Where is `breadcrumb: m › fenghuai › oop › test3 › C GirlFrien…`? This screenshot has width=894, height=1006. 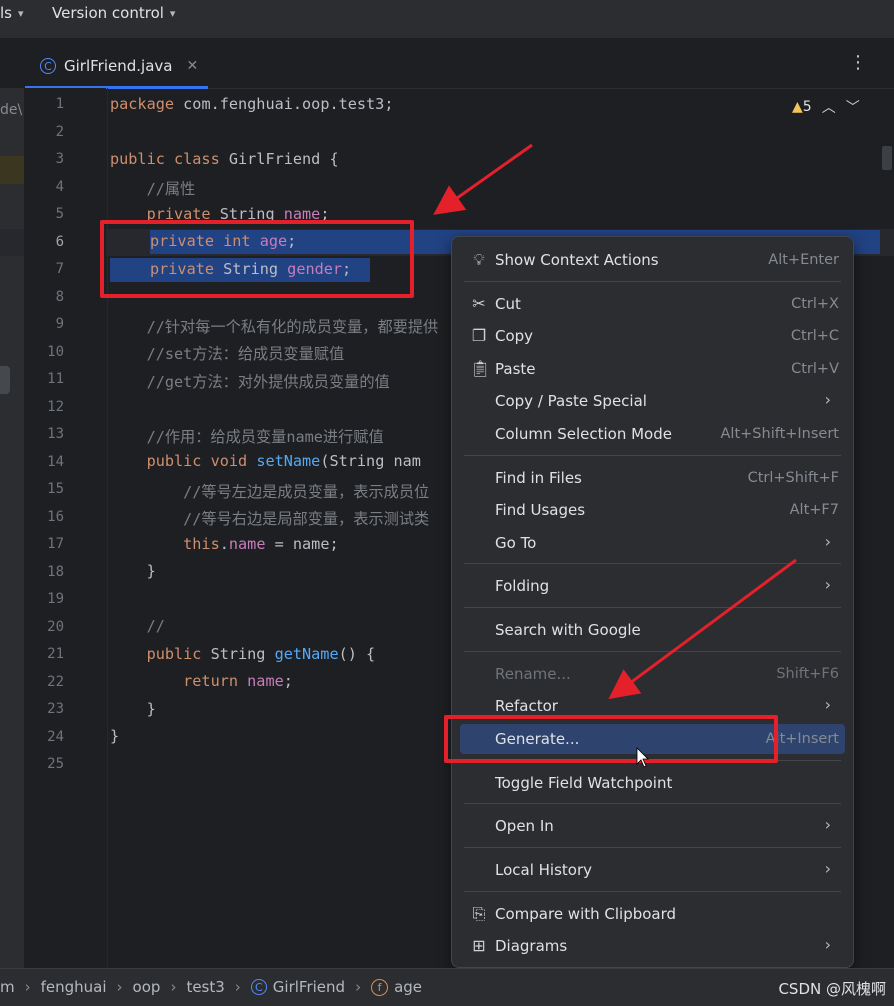 breadcrumb: m › fenghuai › oop › test3 › C GirlFrien… is located at coordinates (211, 987).